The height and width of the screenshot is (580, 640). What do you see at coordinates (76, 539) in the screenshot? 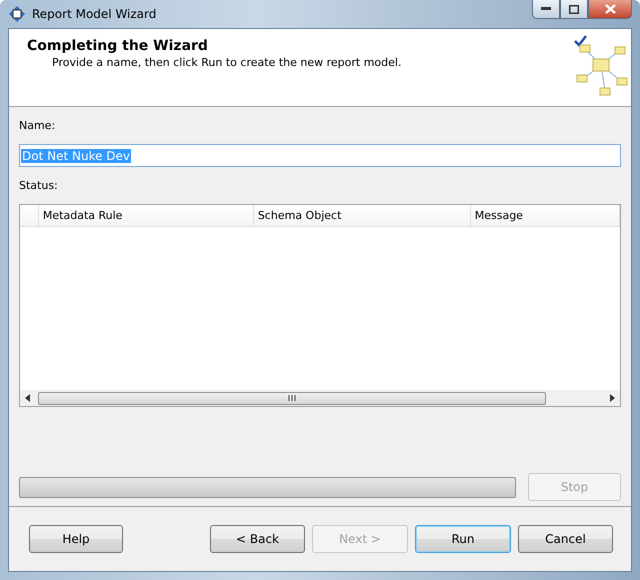
I see `wizard-button: Help` at bounding box center [76, 539].